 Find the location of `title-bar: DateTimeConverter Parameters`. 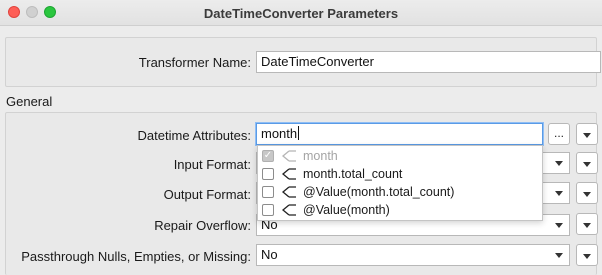

title-bar: DateTimeConverter Parameters is located at coordinates (301, 13).